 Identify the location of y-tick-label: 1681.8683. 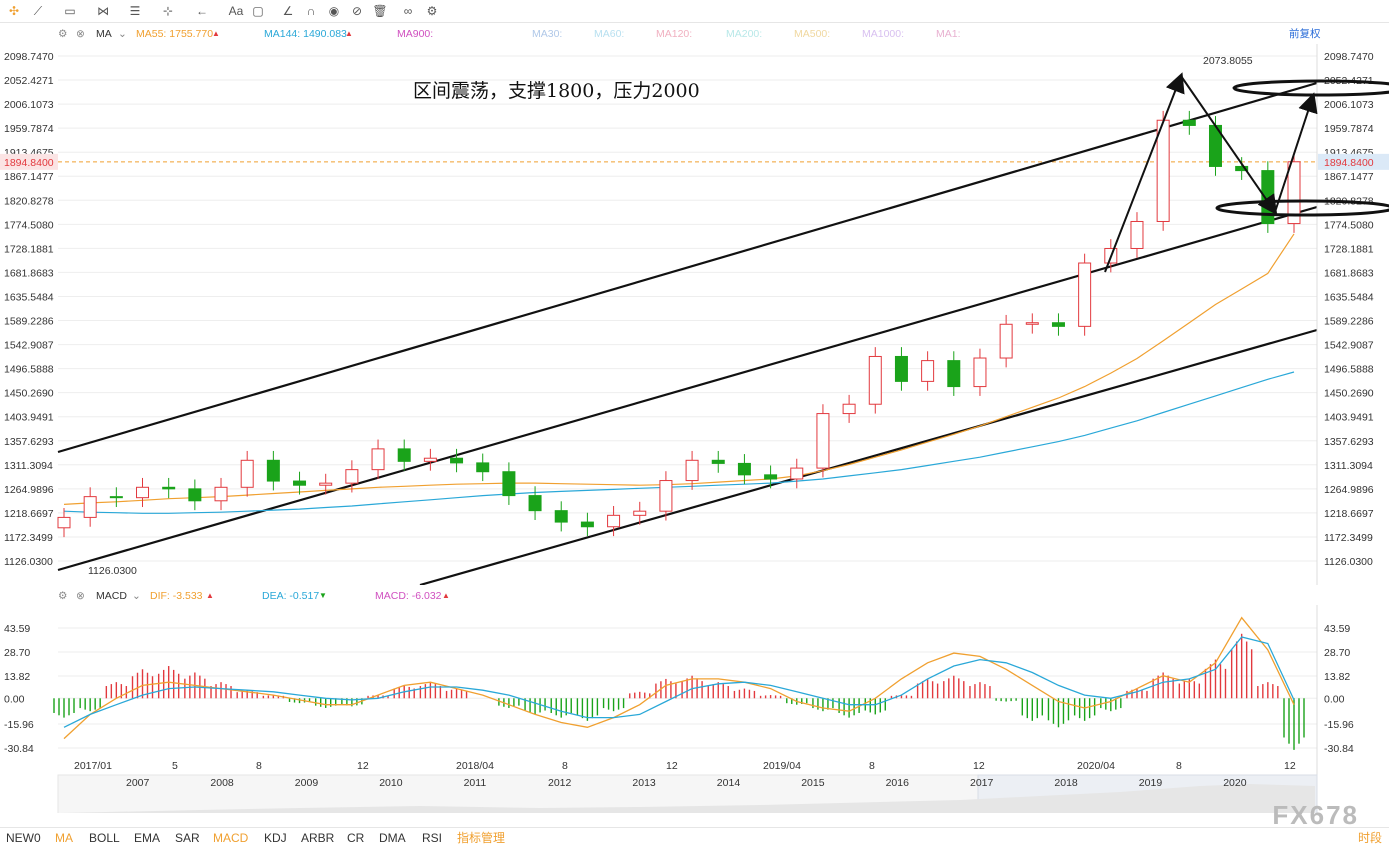
(1349, 273).